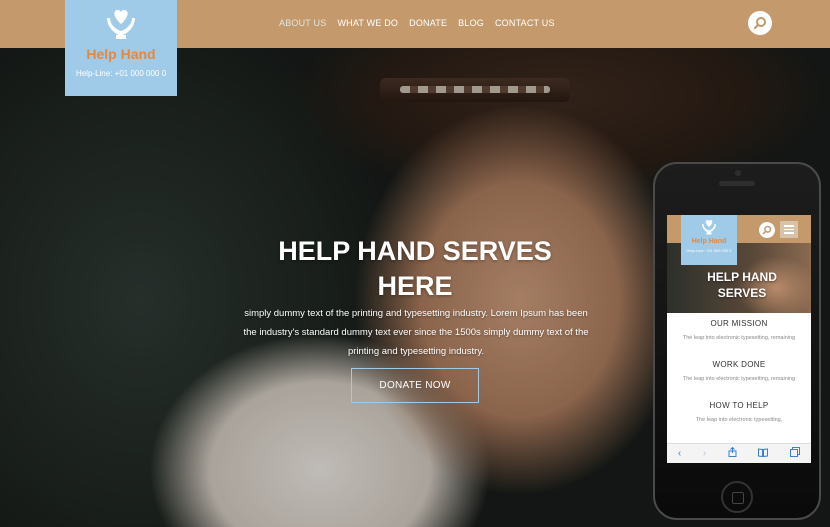  What do you see at coordinates (739, 453) in the screenshot?
I see `mobile-browser-toolbar: ‹ ›` at bounding box center [739, 453].